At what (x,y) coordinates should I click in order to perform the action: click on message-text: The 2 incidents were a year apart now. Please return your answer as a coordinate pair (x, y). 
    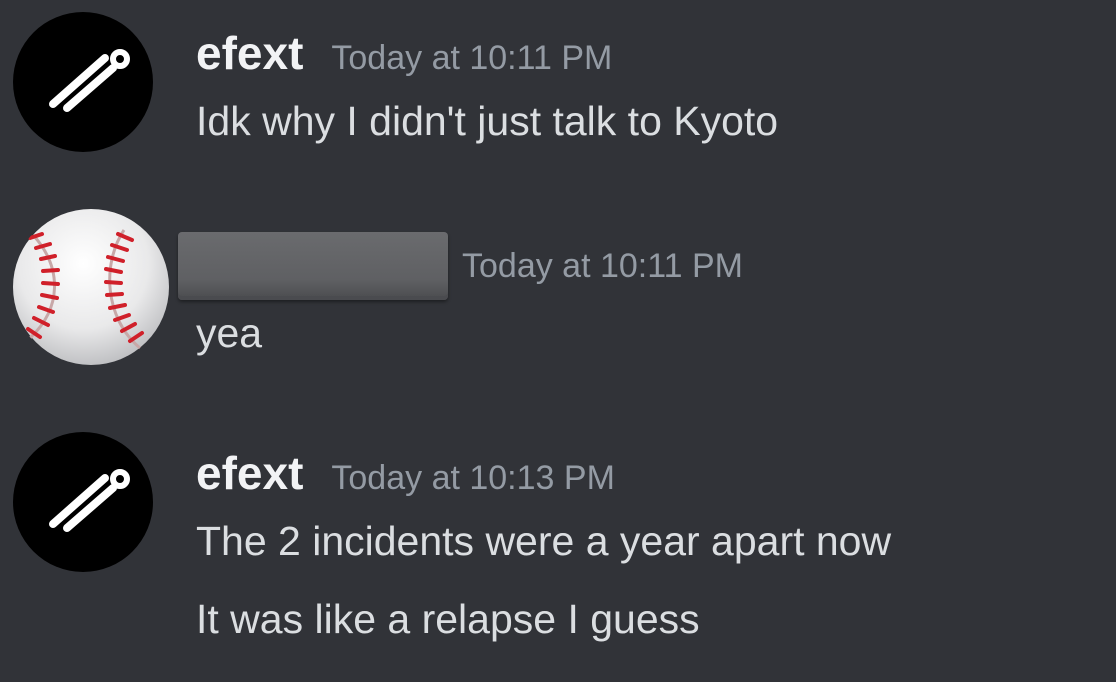
    Looking at the image, I should click on (544, 541).